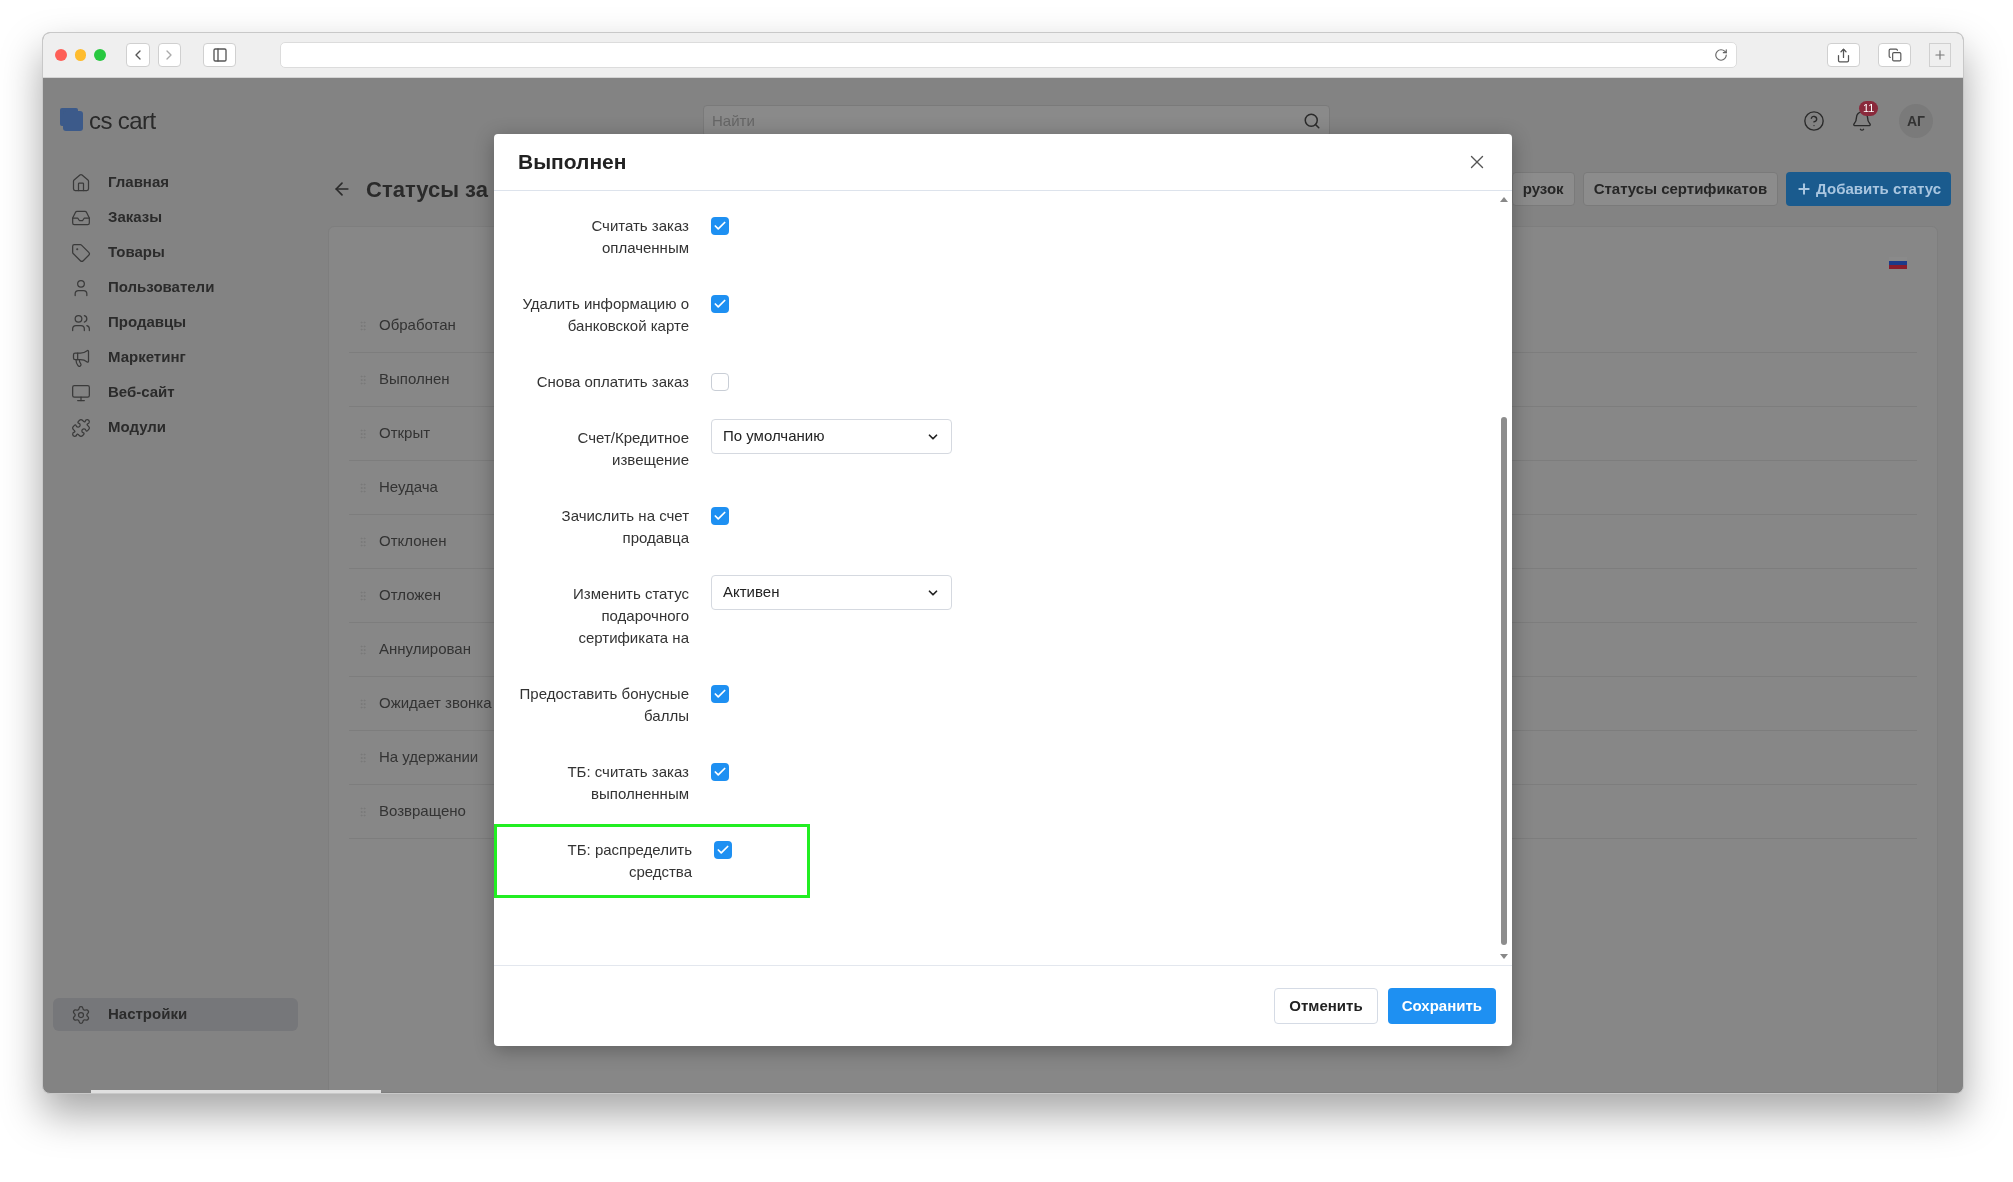  Describe the element at coordinates (175, 217) in the screenshot. I see `sidebar-item: Заказы` at that location.